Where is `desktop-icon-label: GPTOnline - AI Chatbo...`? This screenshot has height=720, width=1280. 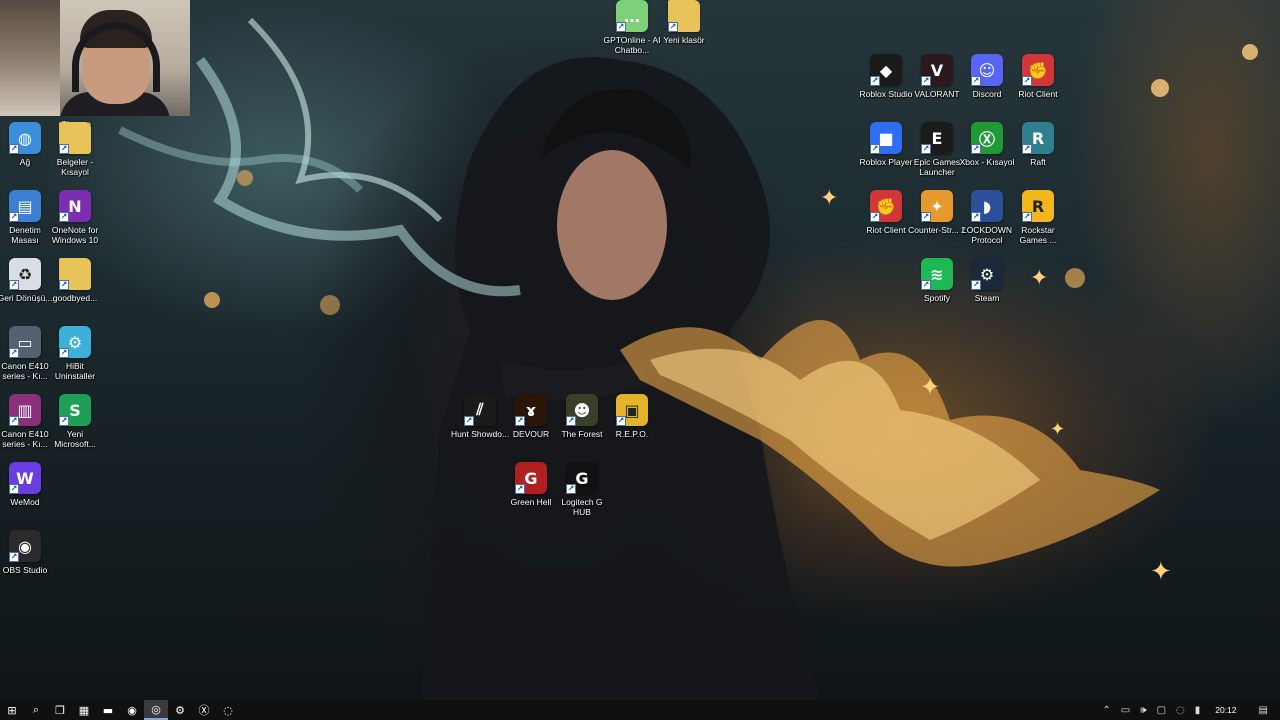
desktop-icon-label: GPTOnline - AI Chatbo... is located at coordinates (632, 45).